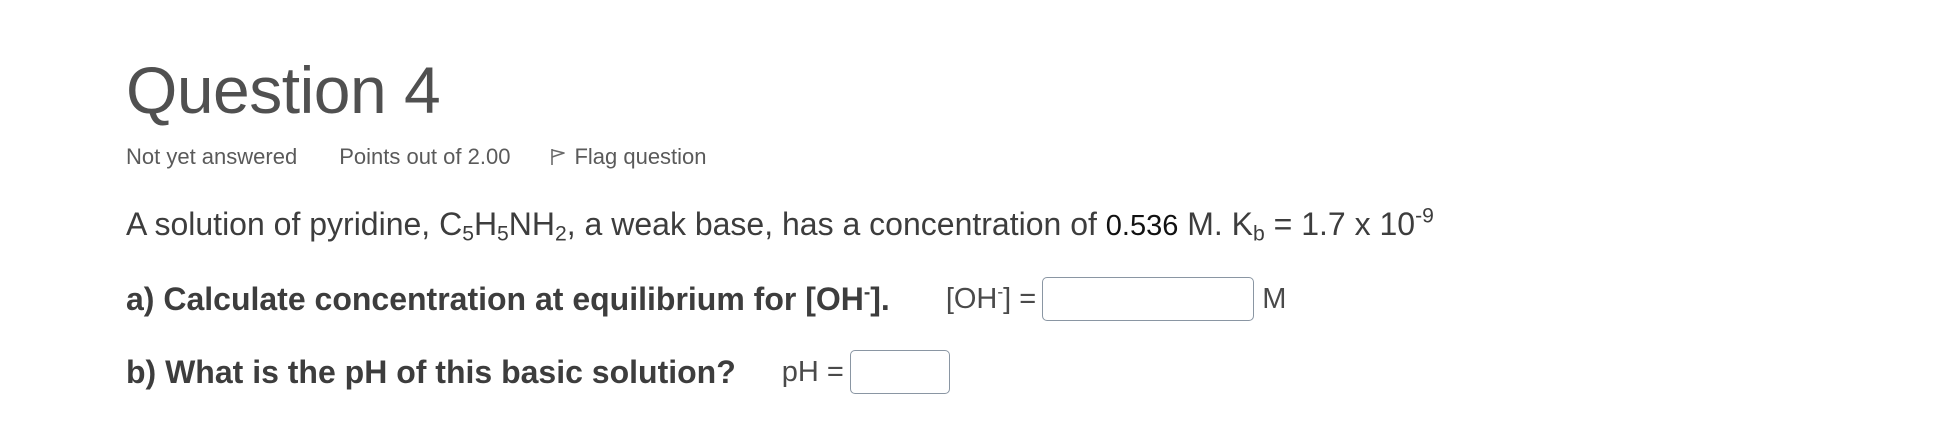  What do you see at coordinates (283, 90) in the screenshot?
I see `question-title: Question 4` at bounding box center [283, 90].